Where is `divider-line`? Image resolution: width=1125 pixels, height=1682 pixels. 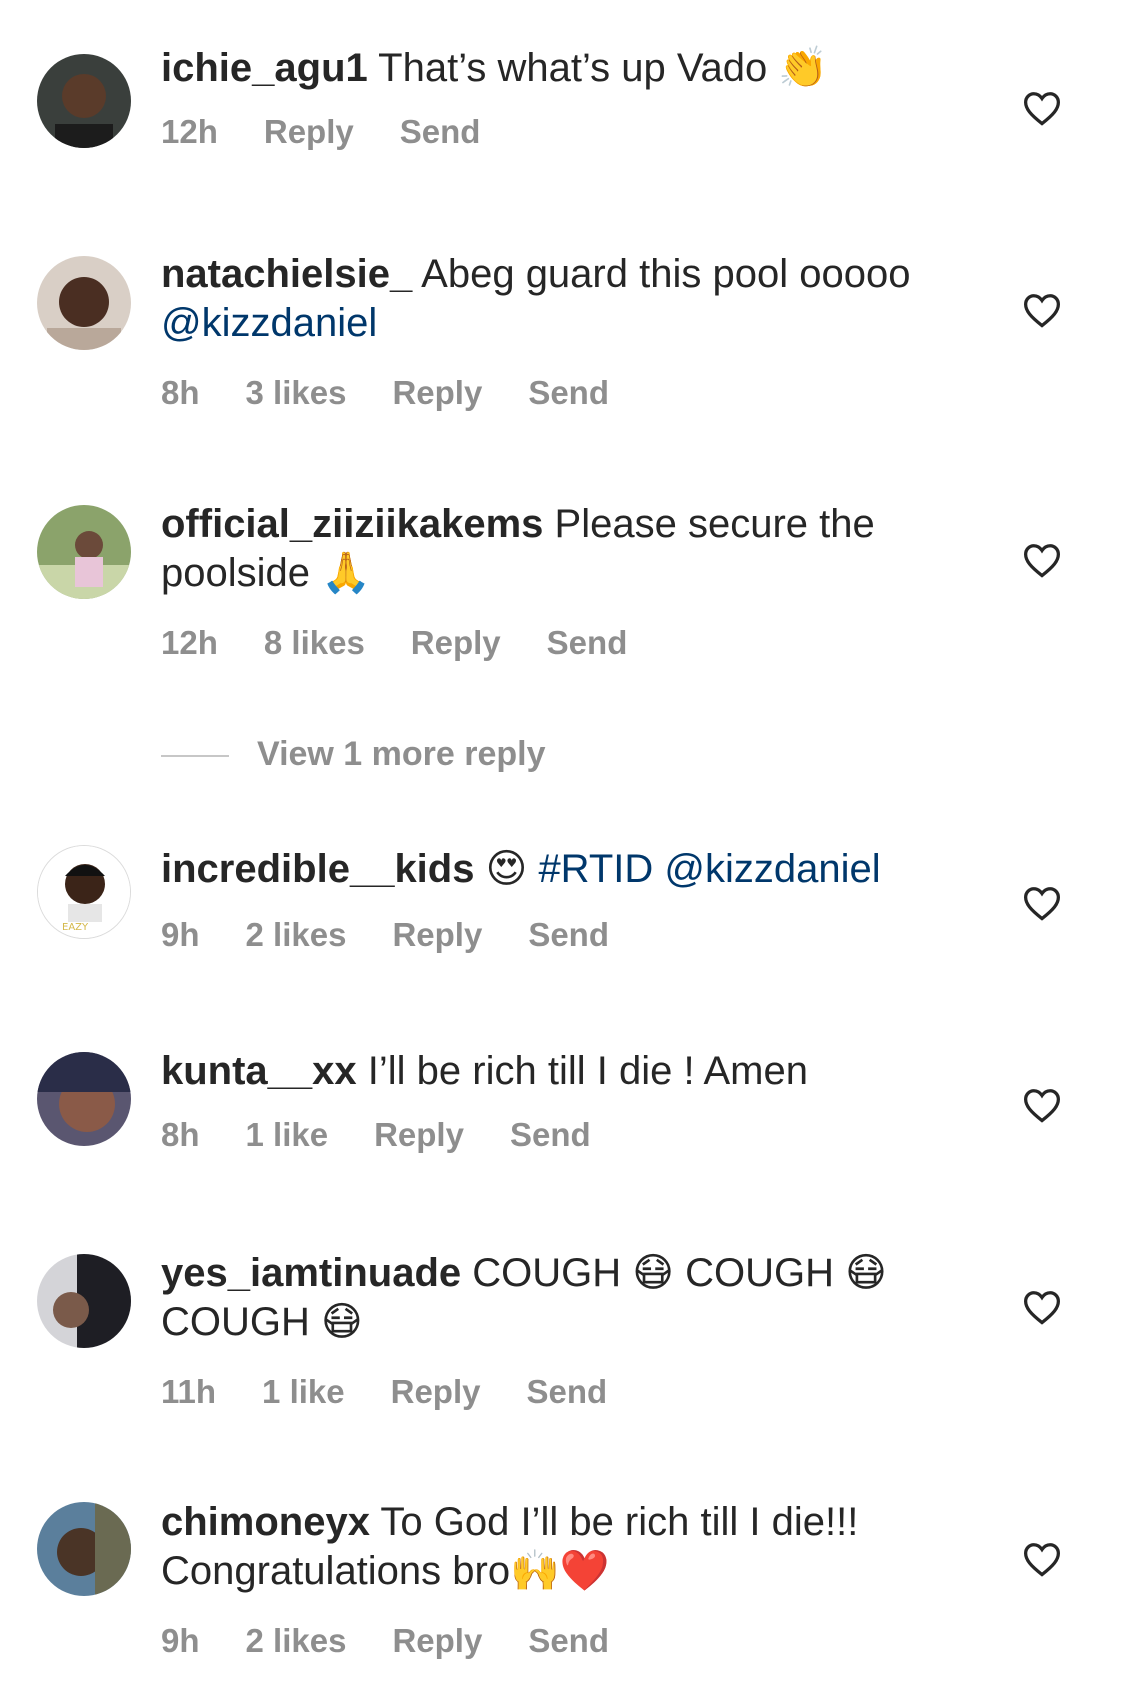
divider-line is located at coordinates (195, 756).